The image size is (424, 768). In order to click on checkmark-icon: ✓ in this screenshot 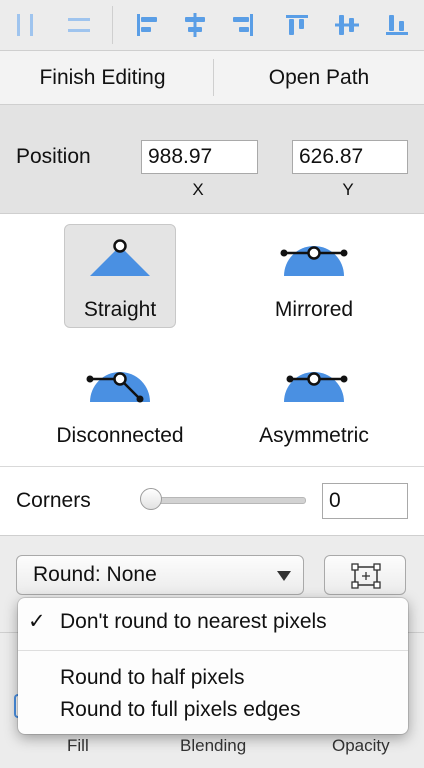, I will do `click(37, 621)`.